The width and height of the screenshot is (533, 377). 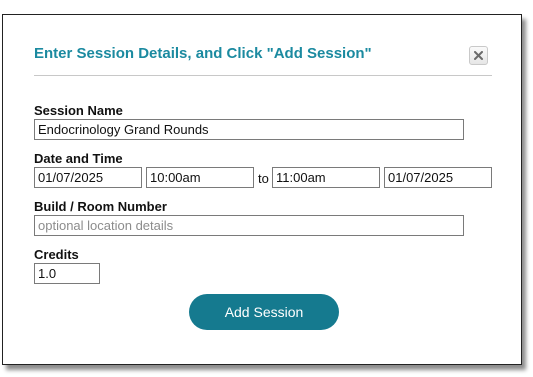 What do you see at coordinates (200, 177) in the screenshot?
I see `start-time-input` at bounding box center [200, 177].